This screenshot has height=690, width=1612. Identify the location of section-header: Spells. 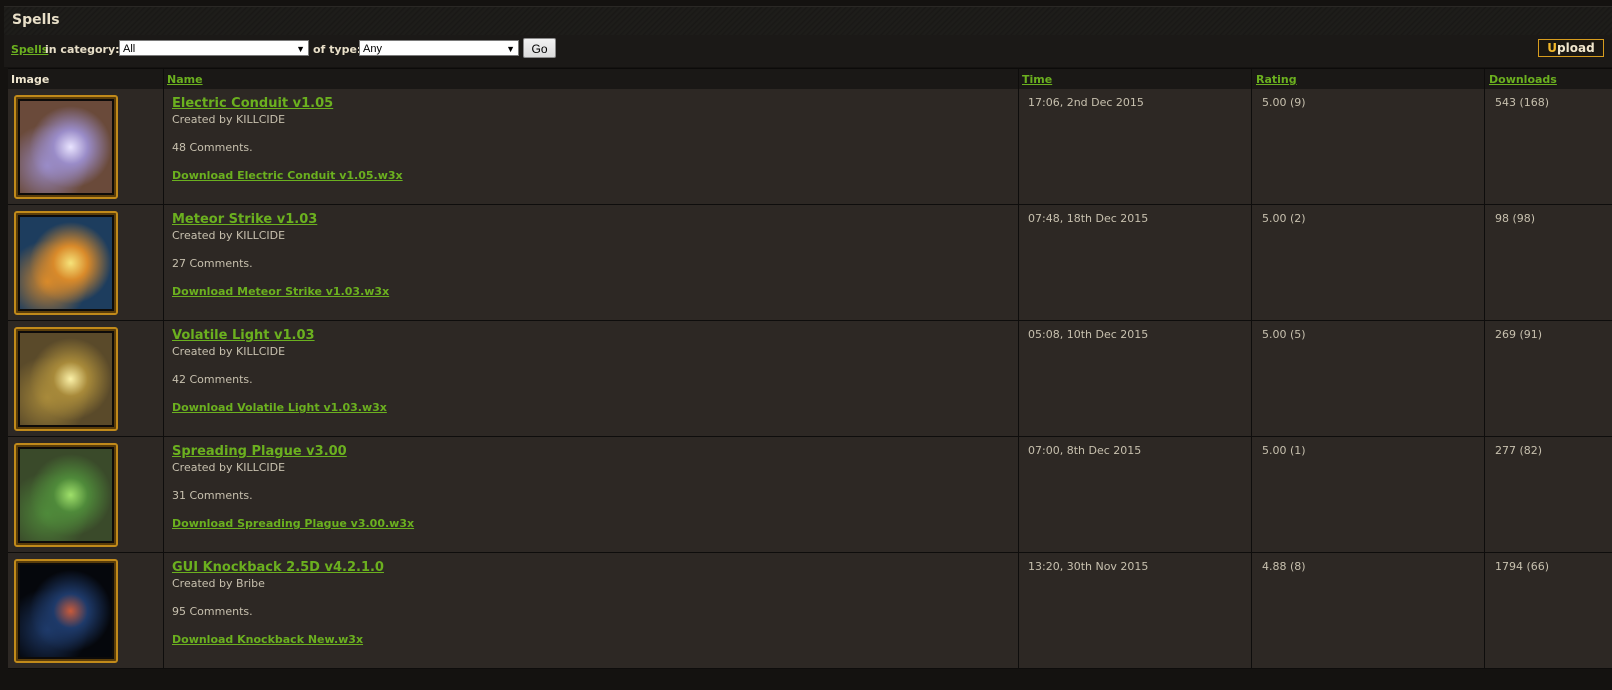
(808, 21).